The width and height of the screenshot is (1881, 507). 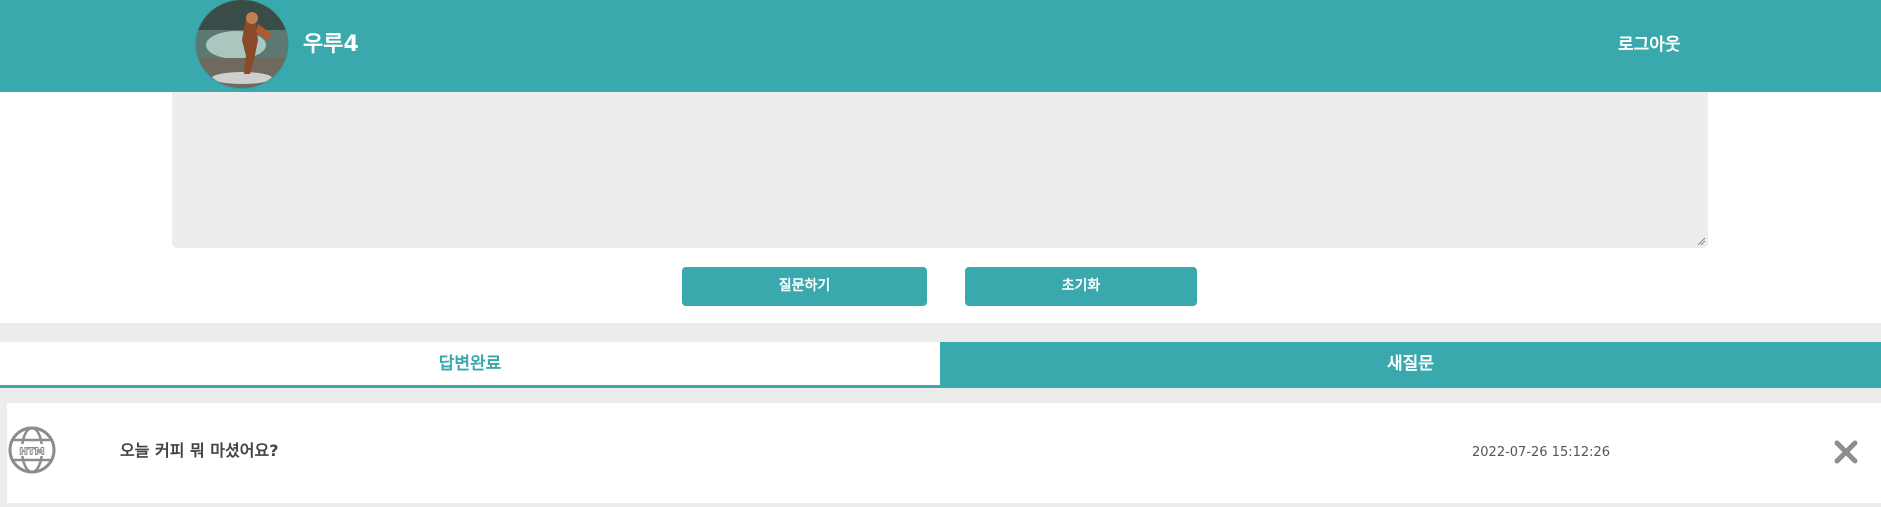 I want to click on resize-handle-icon, so click(x=1701, y=241).